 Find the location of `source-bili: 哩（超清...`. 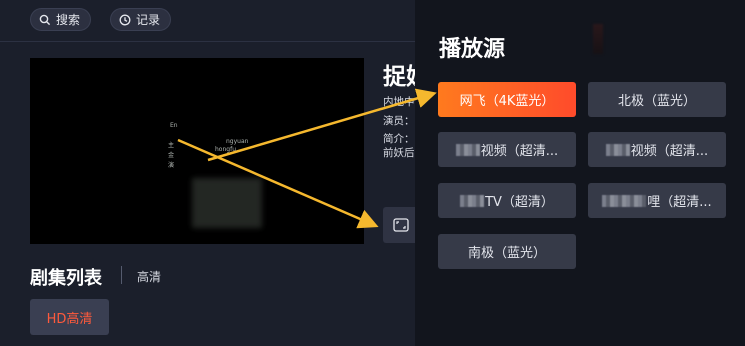

source-bili: 哩（超清... is located at coordinates (657, 200).